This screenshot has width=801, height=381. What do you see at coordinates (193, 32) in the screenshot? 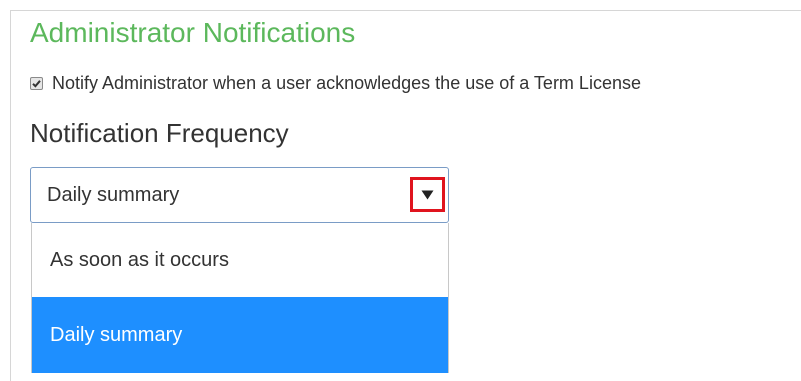
I see `section-title-administrator-notifications: Administrator Notifications` at bounding box center [193, 32].